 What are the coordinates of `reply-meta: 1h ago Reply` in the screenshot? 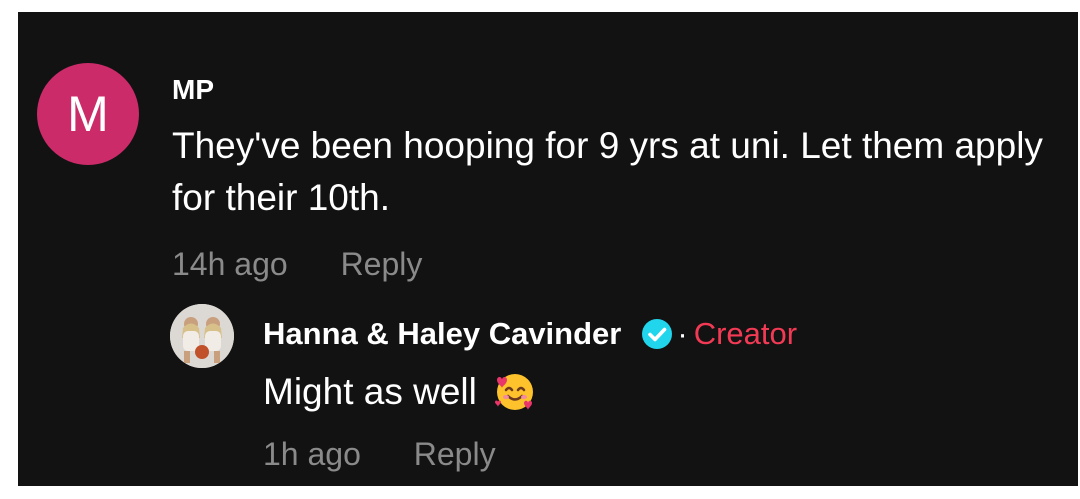 It's located at (379, 454).